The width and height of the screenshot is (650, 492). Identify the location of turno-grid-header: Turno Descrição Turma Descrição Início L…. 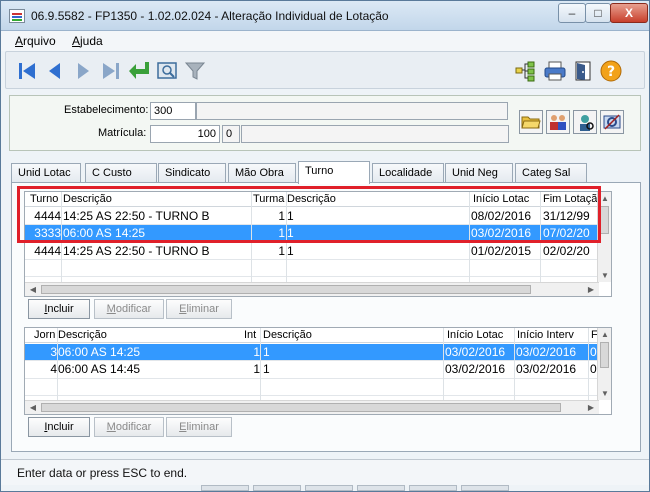
(318, 199).